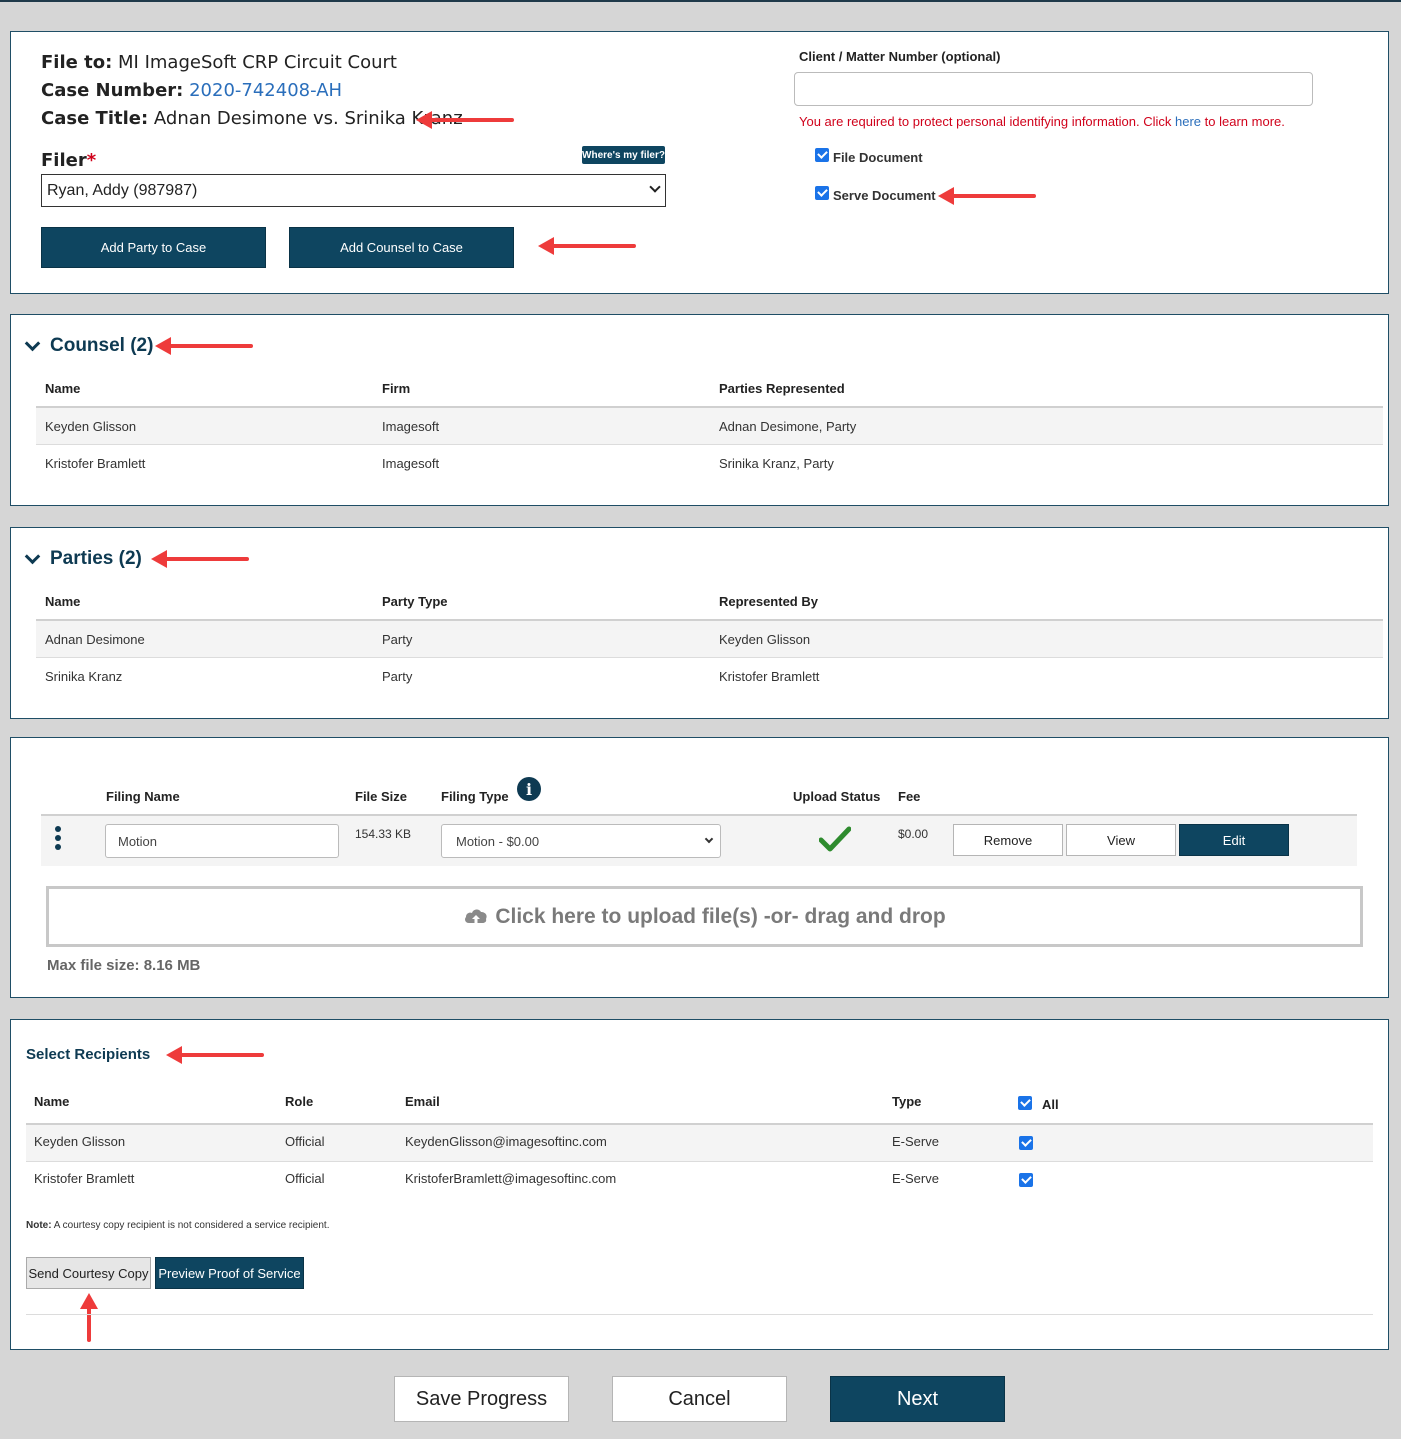  I want to click on select-all-checkbox, so click(1025, 1103).